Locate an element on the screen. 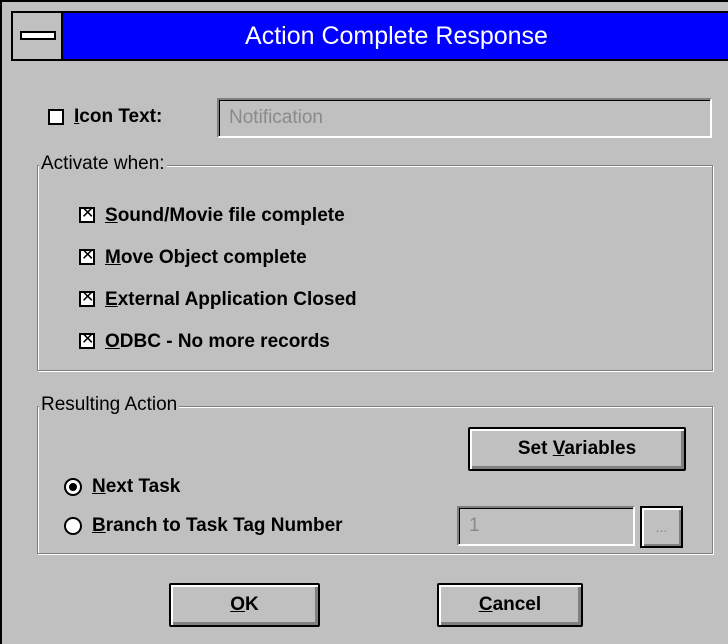  activate-when-title: Activate when: is located at coordinates (103, 164).